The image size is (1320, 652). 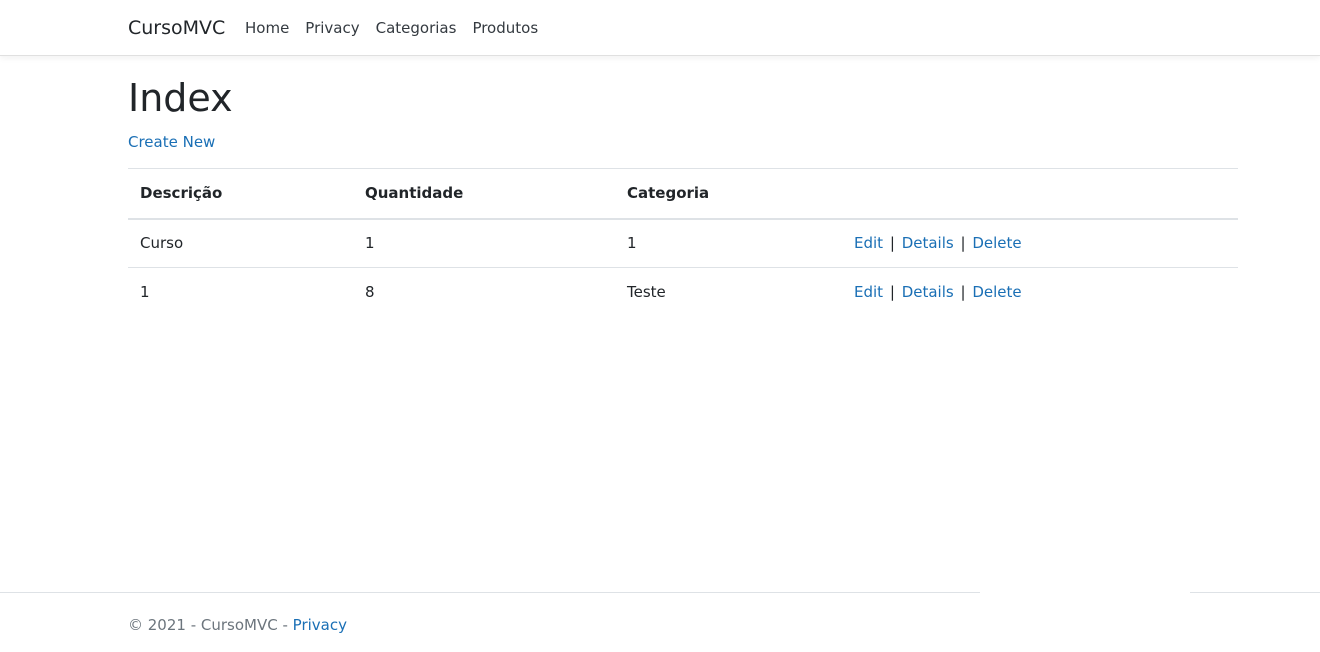 What do you see at coordinates (1085, 593) in the screenshot?
I see `footer-divider-gap` at bounding box center [1085, 593].